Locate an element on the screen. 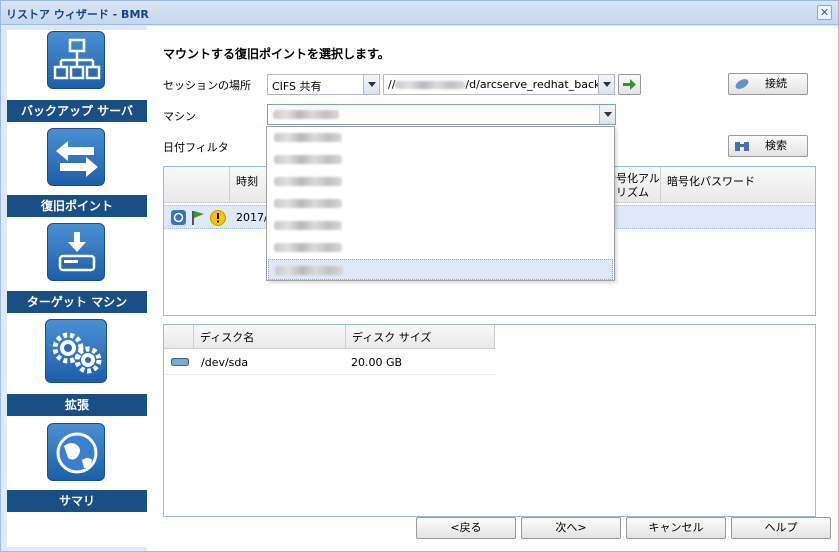 The height and width of the screenshot is (552, 839). backup-server-icon is located at coordinates (76, 60).